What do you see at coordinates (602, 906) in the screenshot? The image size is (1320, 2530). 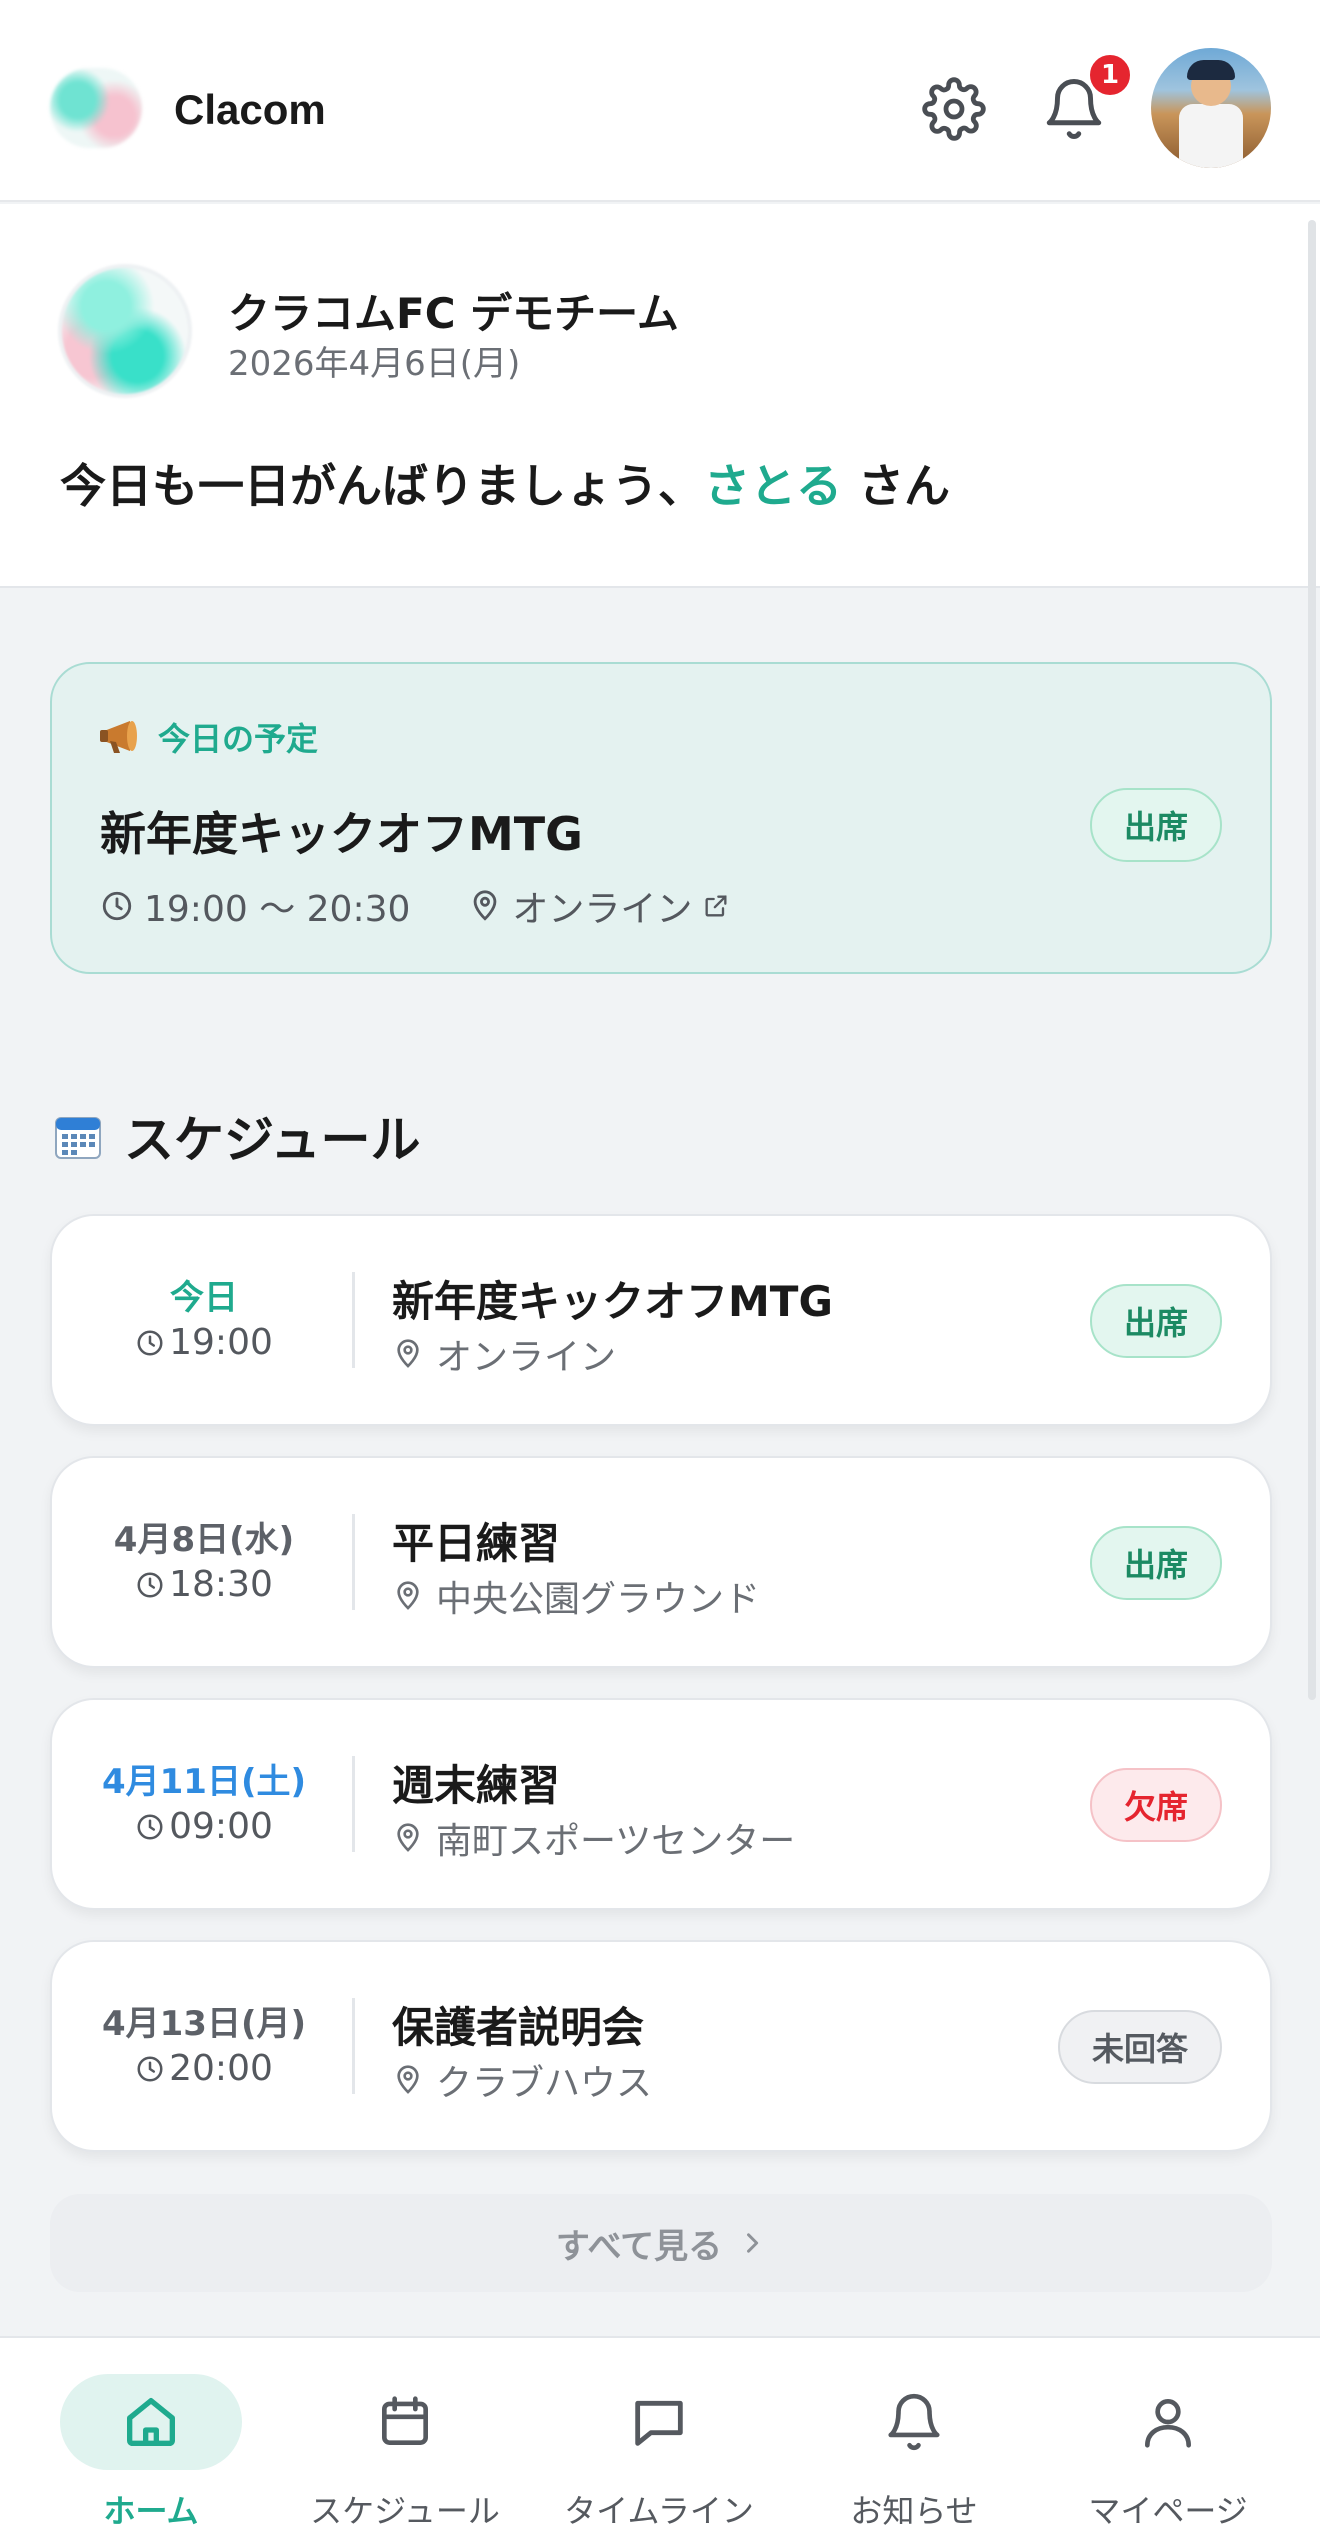 I see `today-event-location: オンライン` at bounding box center [602, 906].